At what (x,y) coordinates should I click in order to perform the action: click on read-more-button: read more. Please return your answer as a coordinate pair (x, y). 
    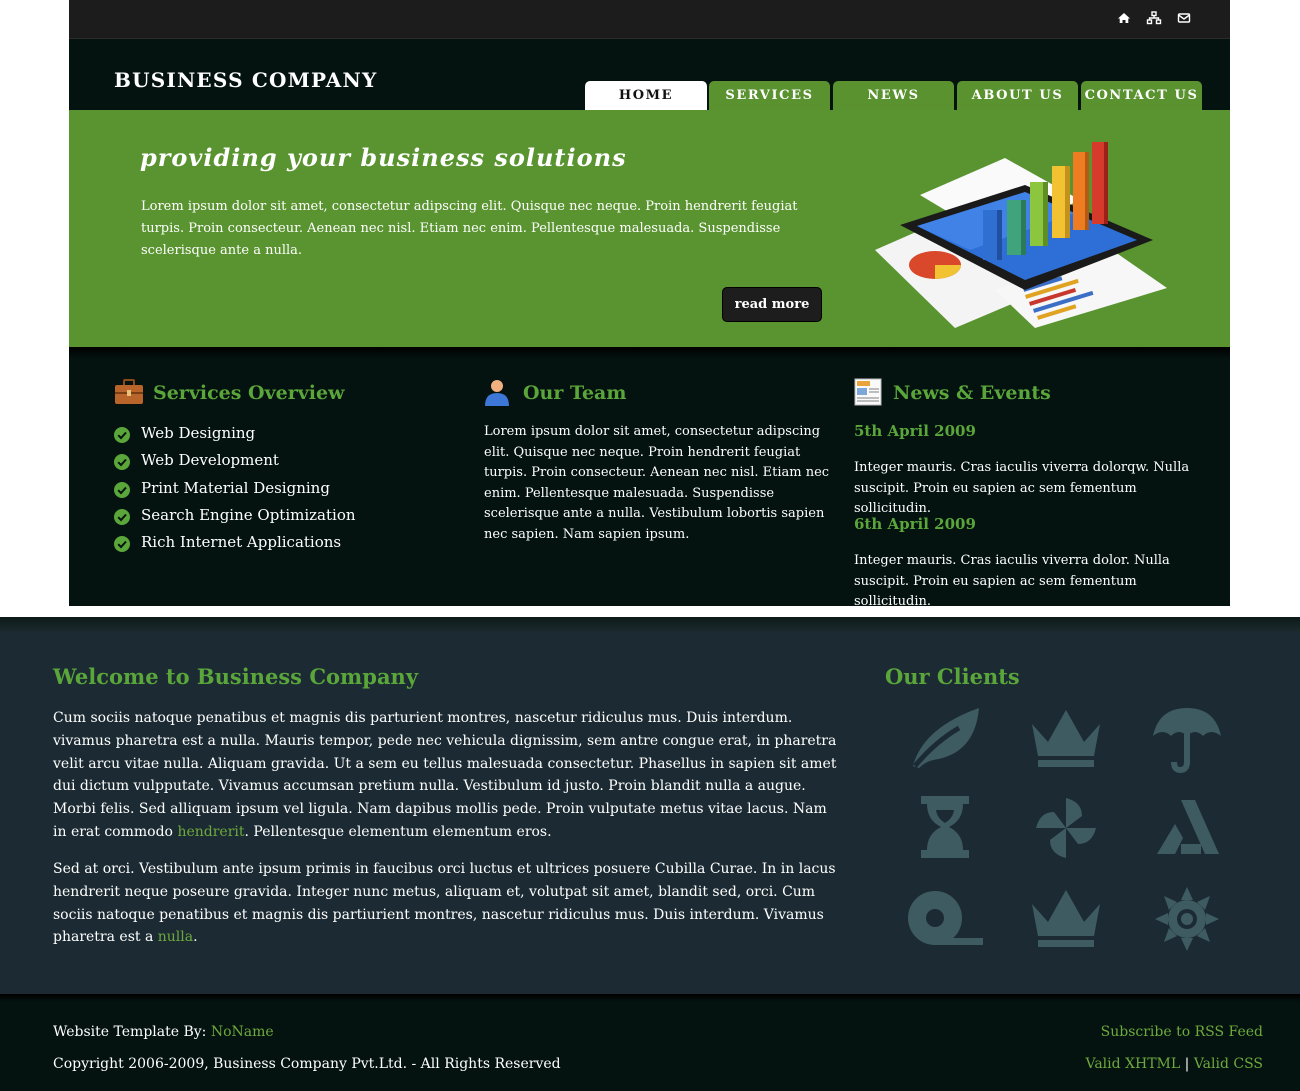
    Looking at the image, I should click on (772, 304).